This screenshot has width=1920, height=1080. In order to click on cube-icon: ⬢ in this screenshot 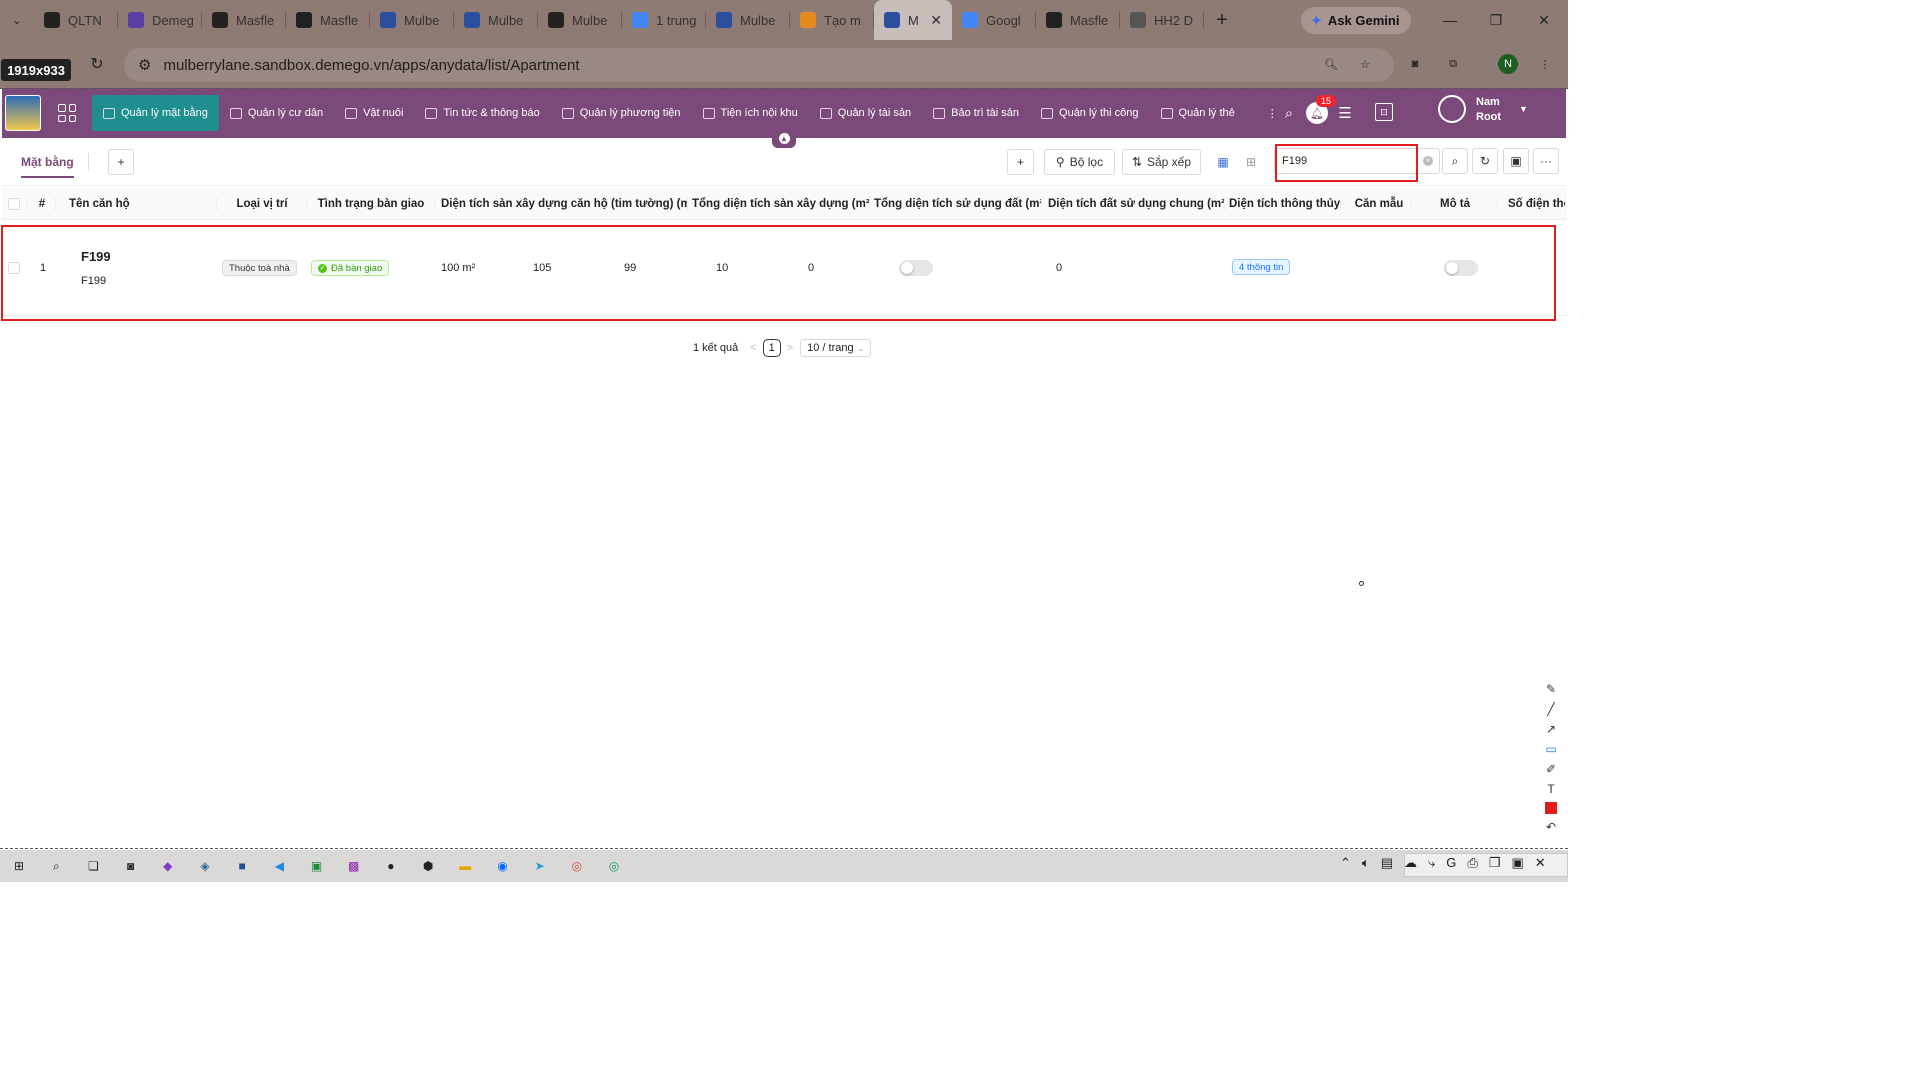, I will do `click(428, 866)`.